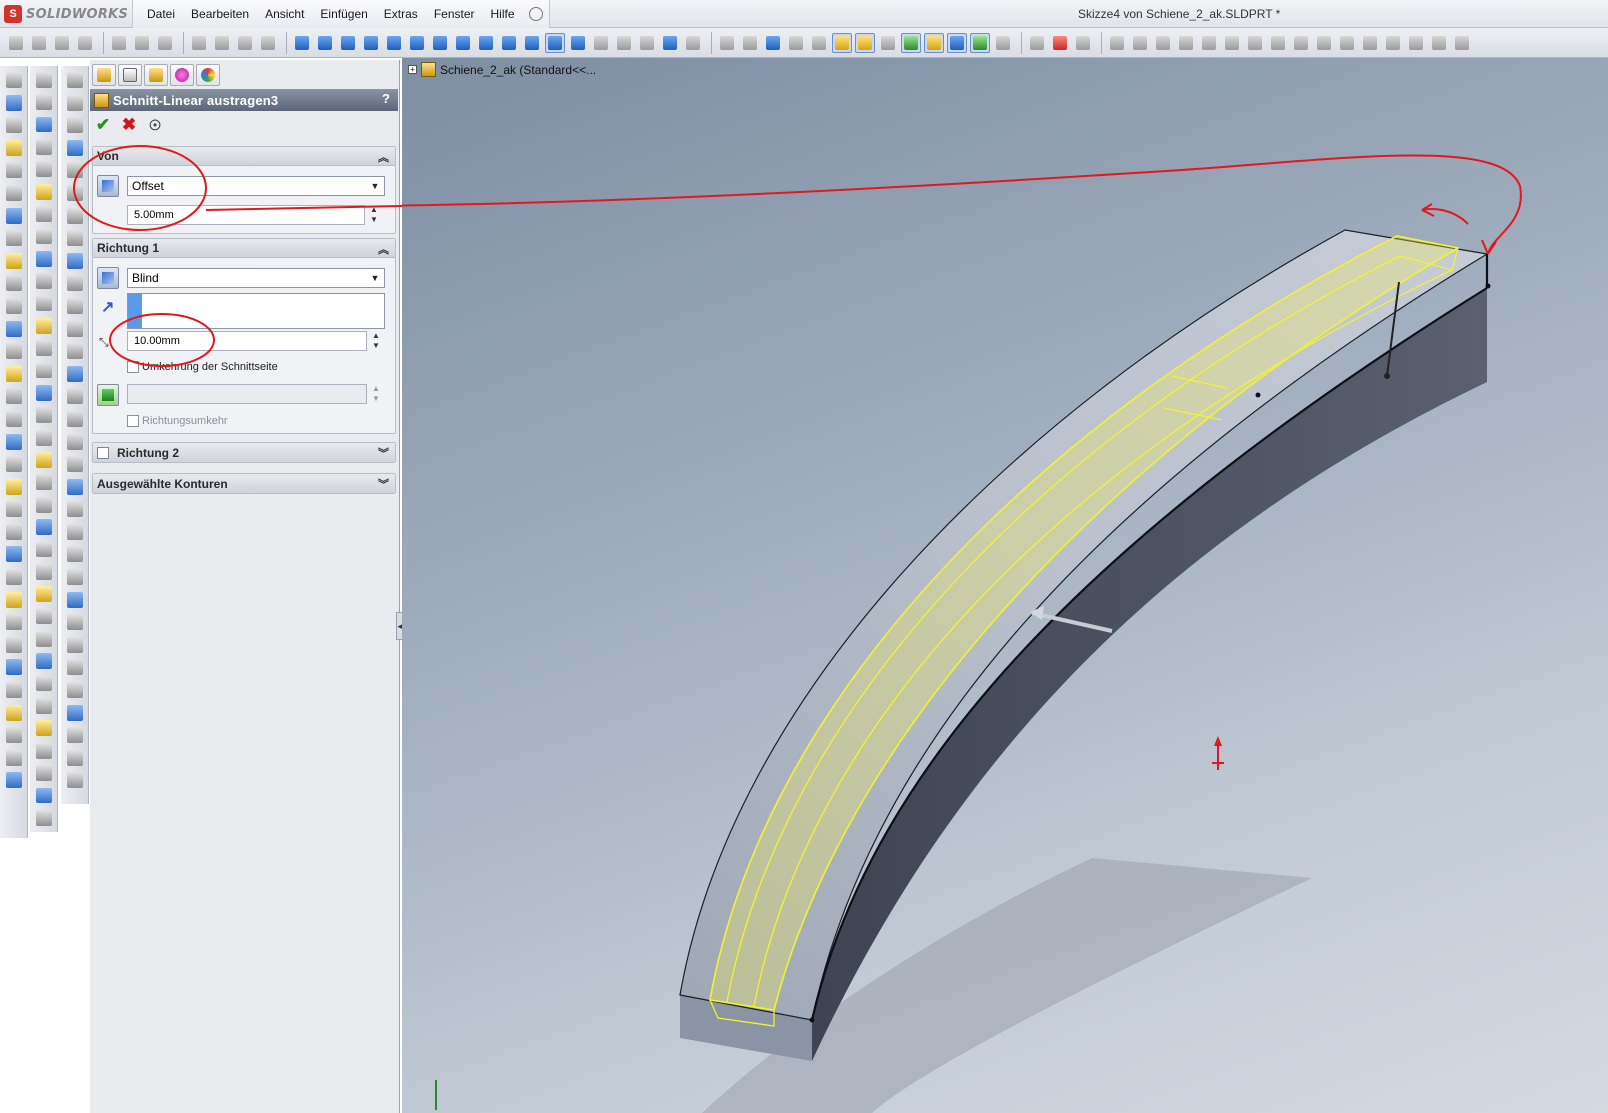 The image size is (1608, 1113). What do you see at coordinates (256, 186) in the screenshot?
I see `start-condition-select: Offset ▼` at bounding box center [256, 186].